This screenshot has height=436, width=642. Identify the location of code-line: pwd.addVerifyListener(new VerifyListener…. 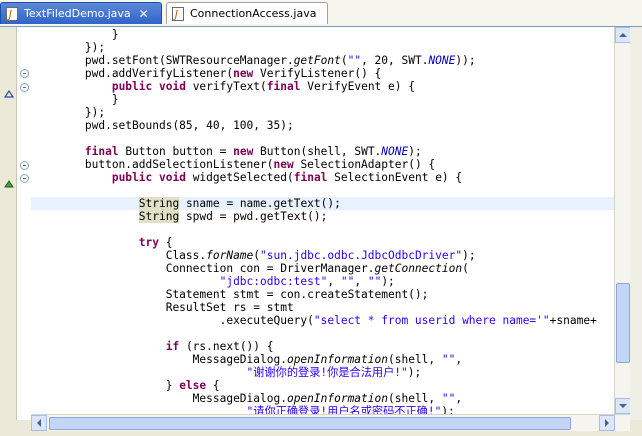
(206, 73).